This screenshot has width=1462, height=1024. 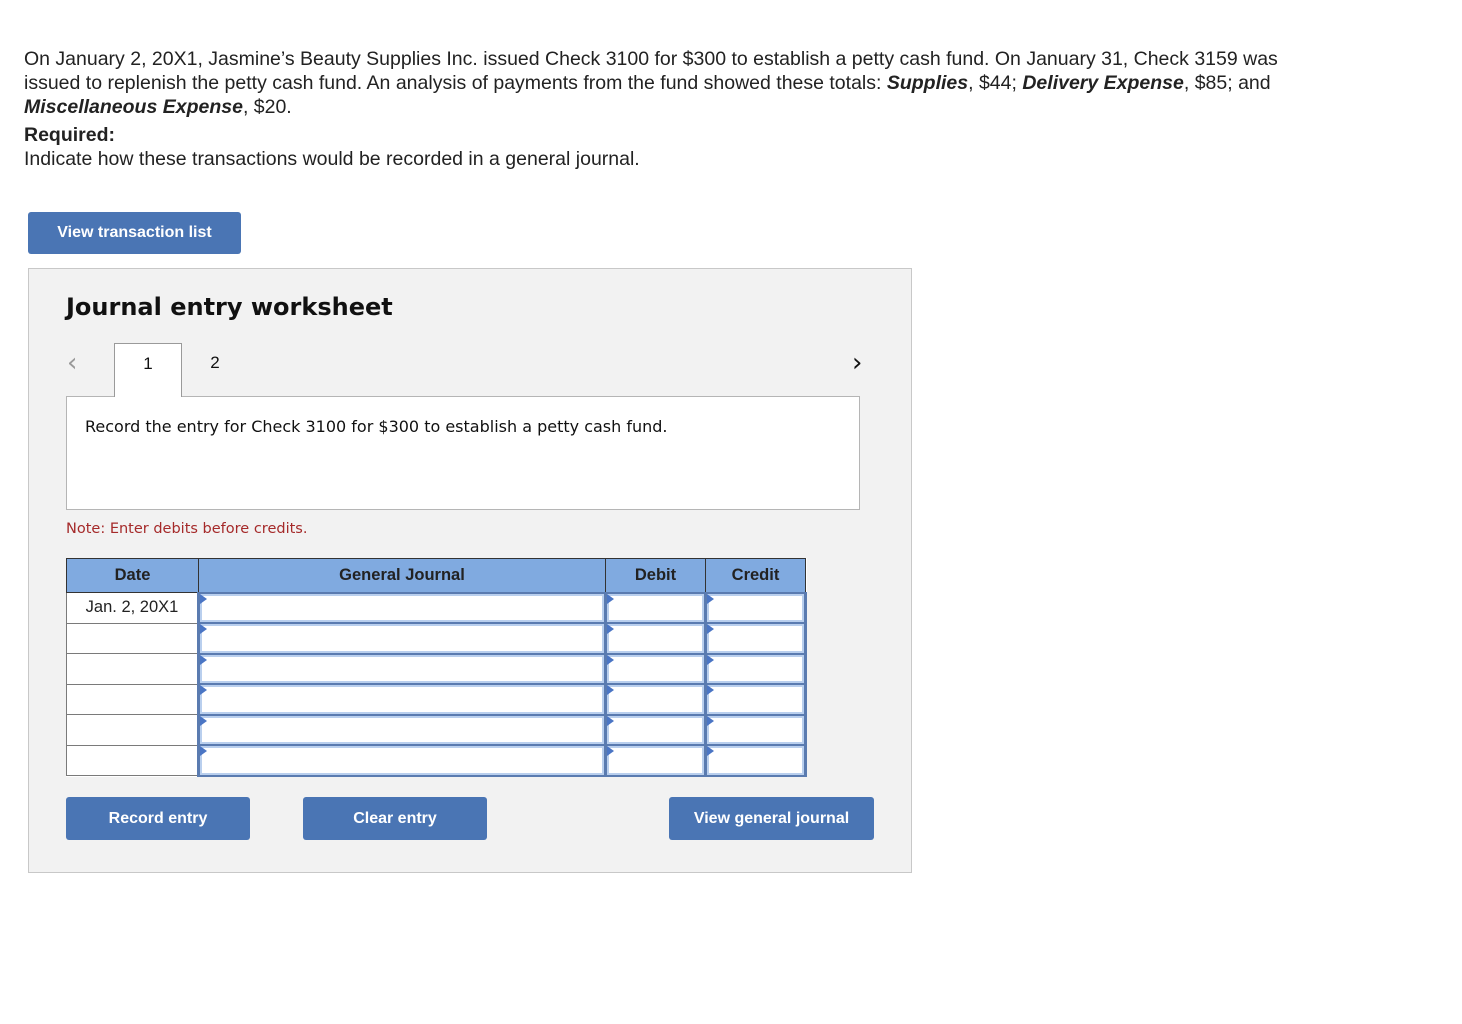 I want to click on header-general-journal: General Journal, so click(x=402, y=575).